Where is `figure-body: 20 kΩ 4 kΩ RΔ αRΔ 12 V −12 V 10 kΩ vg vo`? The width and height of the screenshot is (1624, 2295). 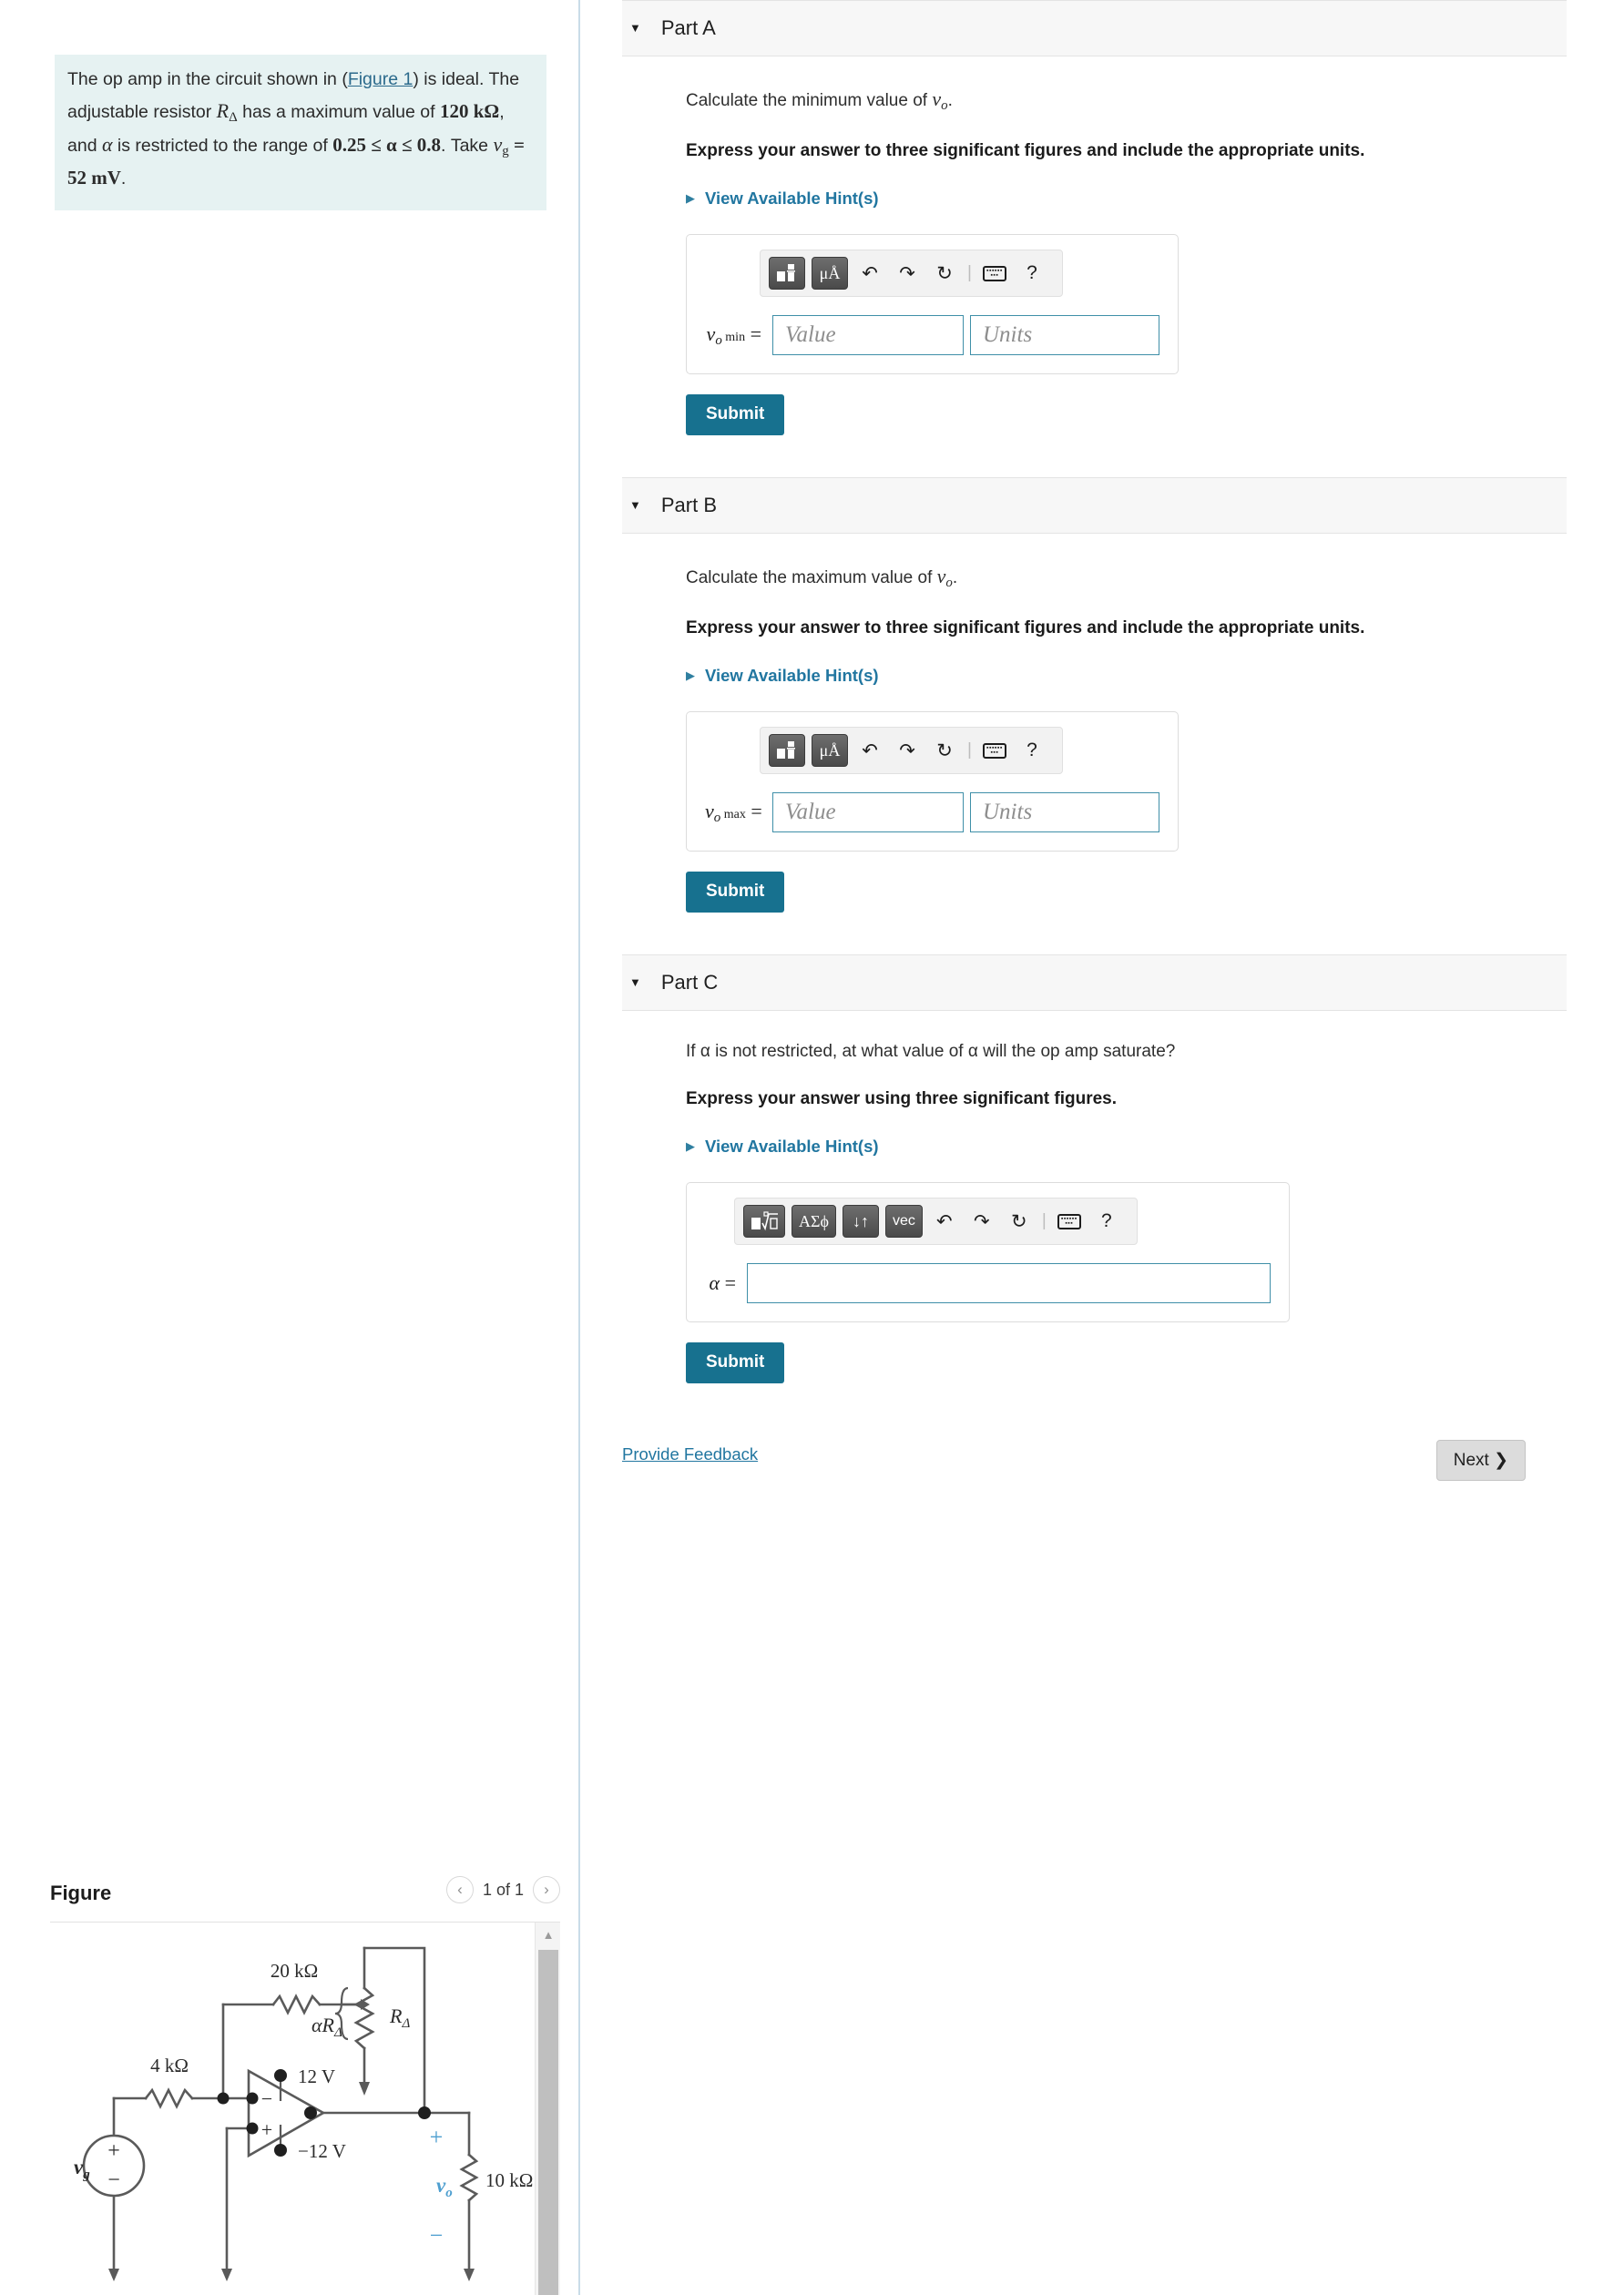 figure-body: 20 kΩ 4 kΩ RΔ αRΔ 12 V −12 V 10 kΩ vg vo is located at coordinates (305, 2108).